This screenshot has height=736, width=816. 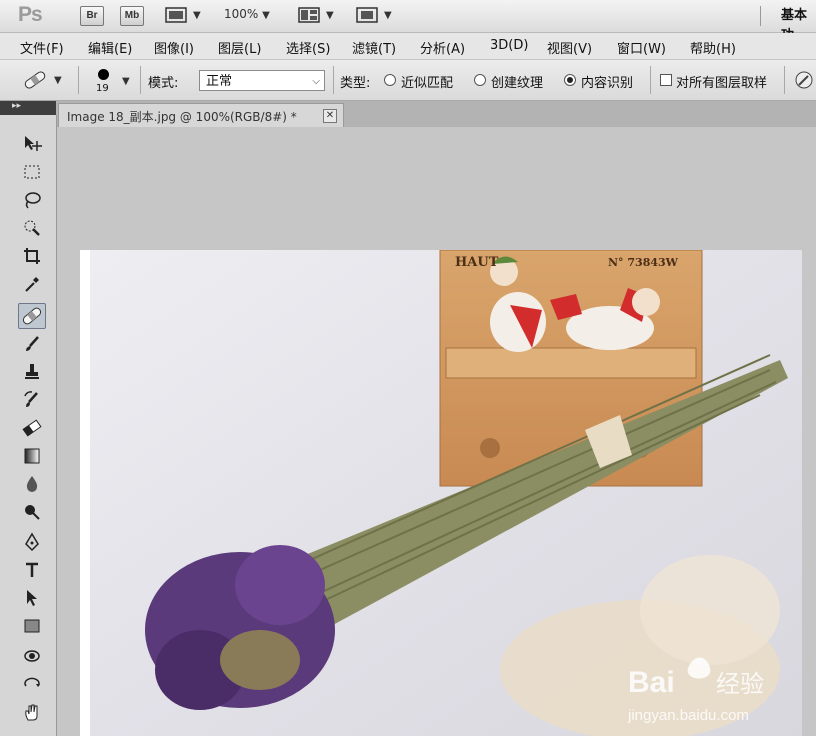 I want to click on marquee-tool, so click(x=32, y=172).